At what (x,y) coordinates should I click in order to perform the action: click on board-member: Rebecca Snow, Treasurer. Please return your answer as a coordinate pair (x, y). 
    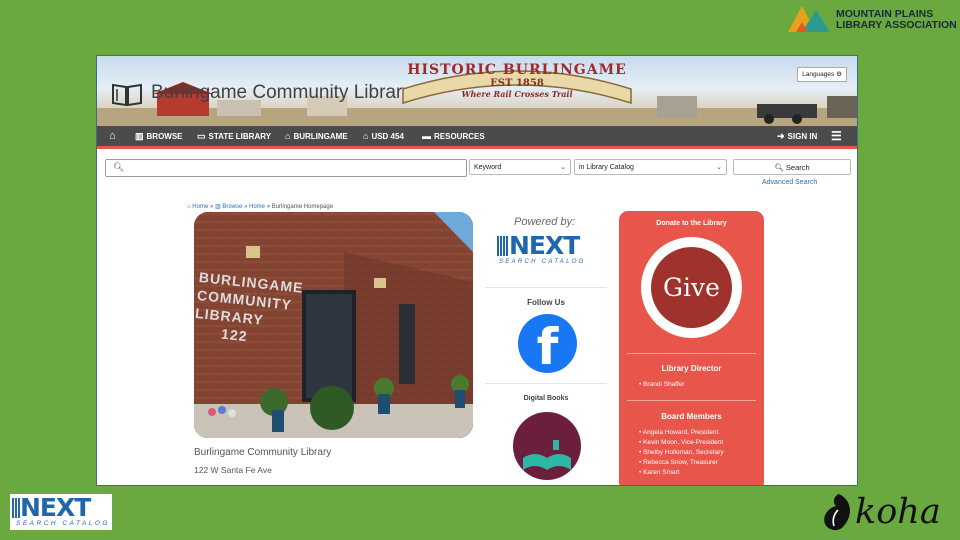
    Looking at the image, I should click on (678, 462).